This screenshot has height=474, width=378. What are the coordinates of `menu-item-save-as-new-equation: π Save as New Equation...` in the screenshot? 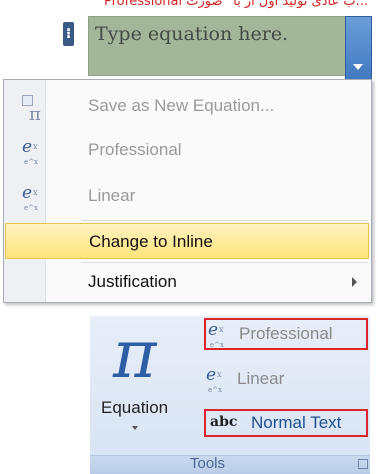 It's located at (187, 106).